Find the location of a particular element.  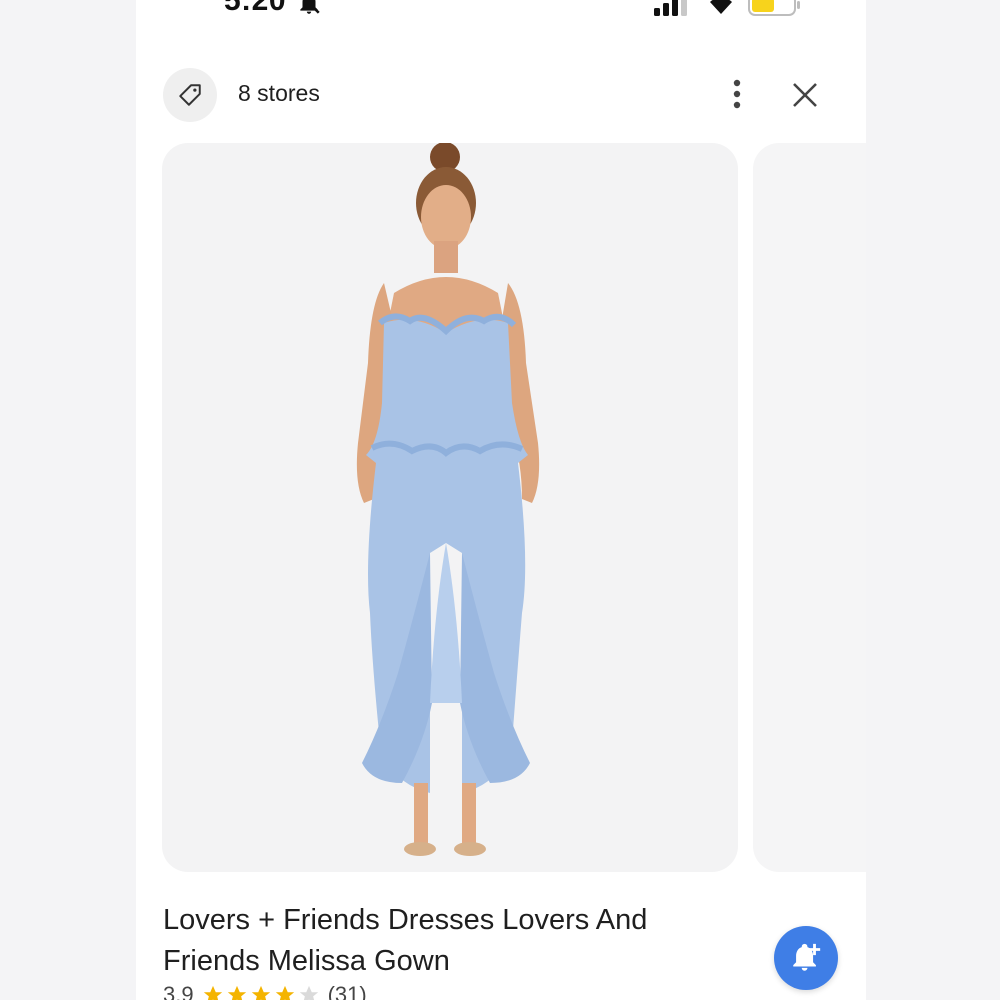

price-tag-icon is located at coordinates (190, 95).